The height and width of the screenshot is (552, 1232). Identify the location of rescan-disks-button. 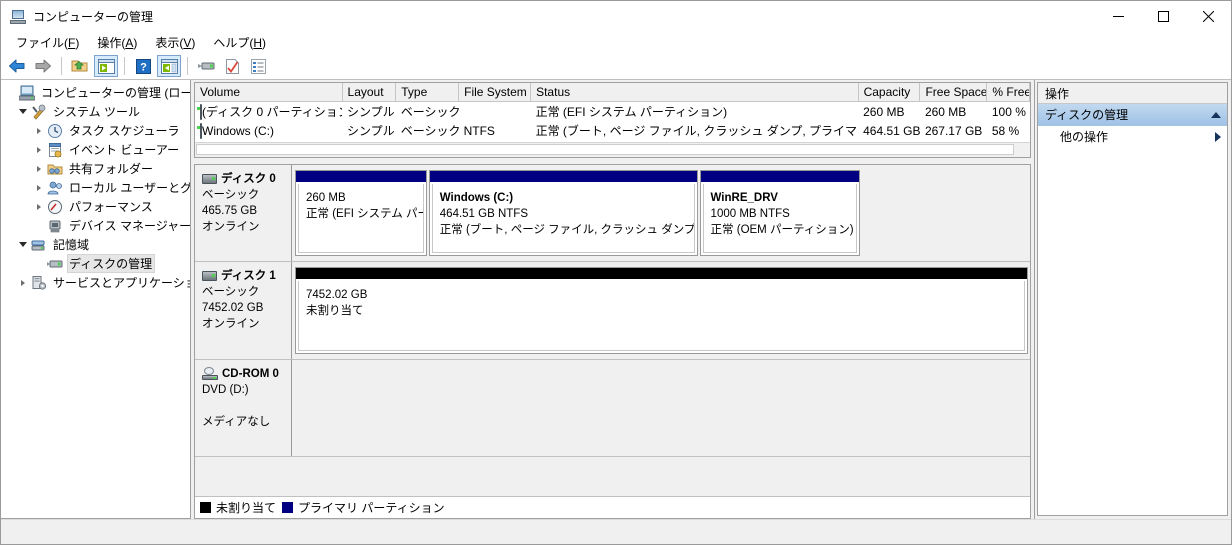
(206, 66).